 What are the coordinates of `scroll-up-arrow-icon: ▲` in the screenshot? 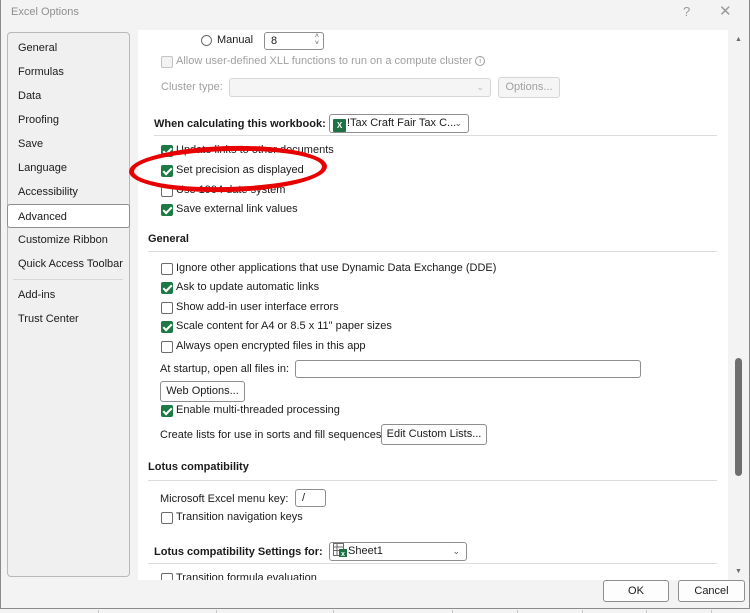 It's located at (738, 39).